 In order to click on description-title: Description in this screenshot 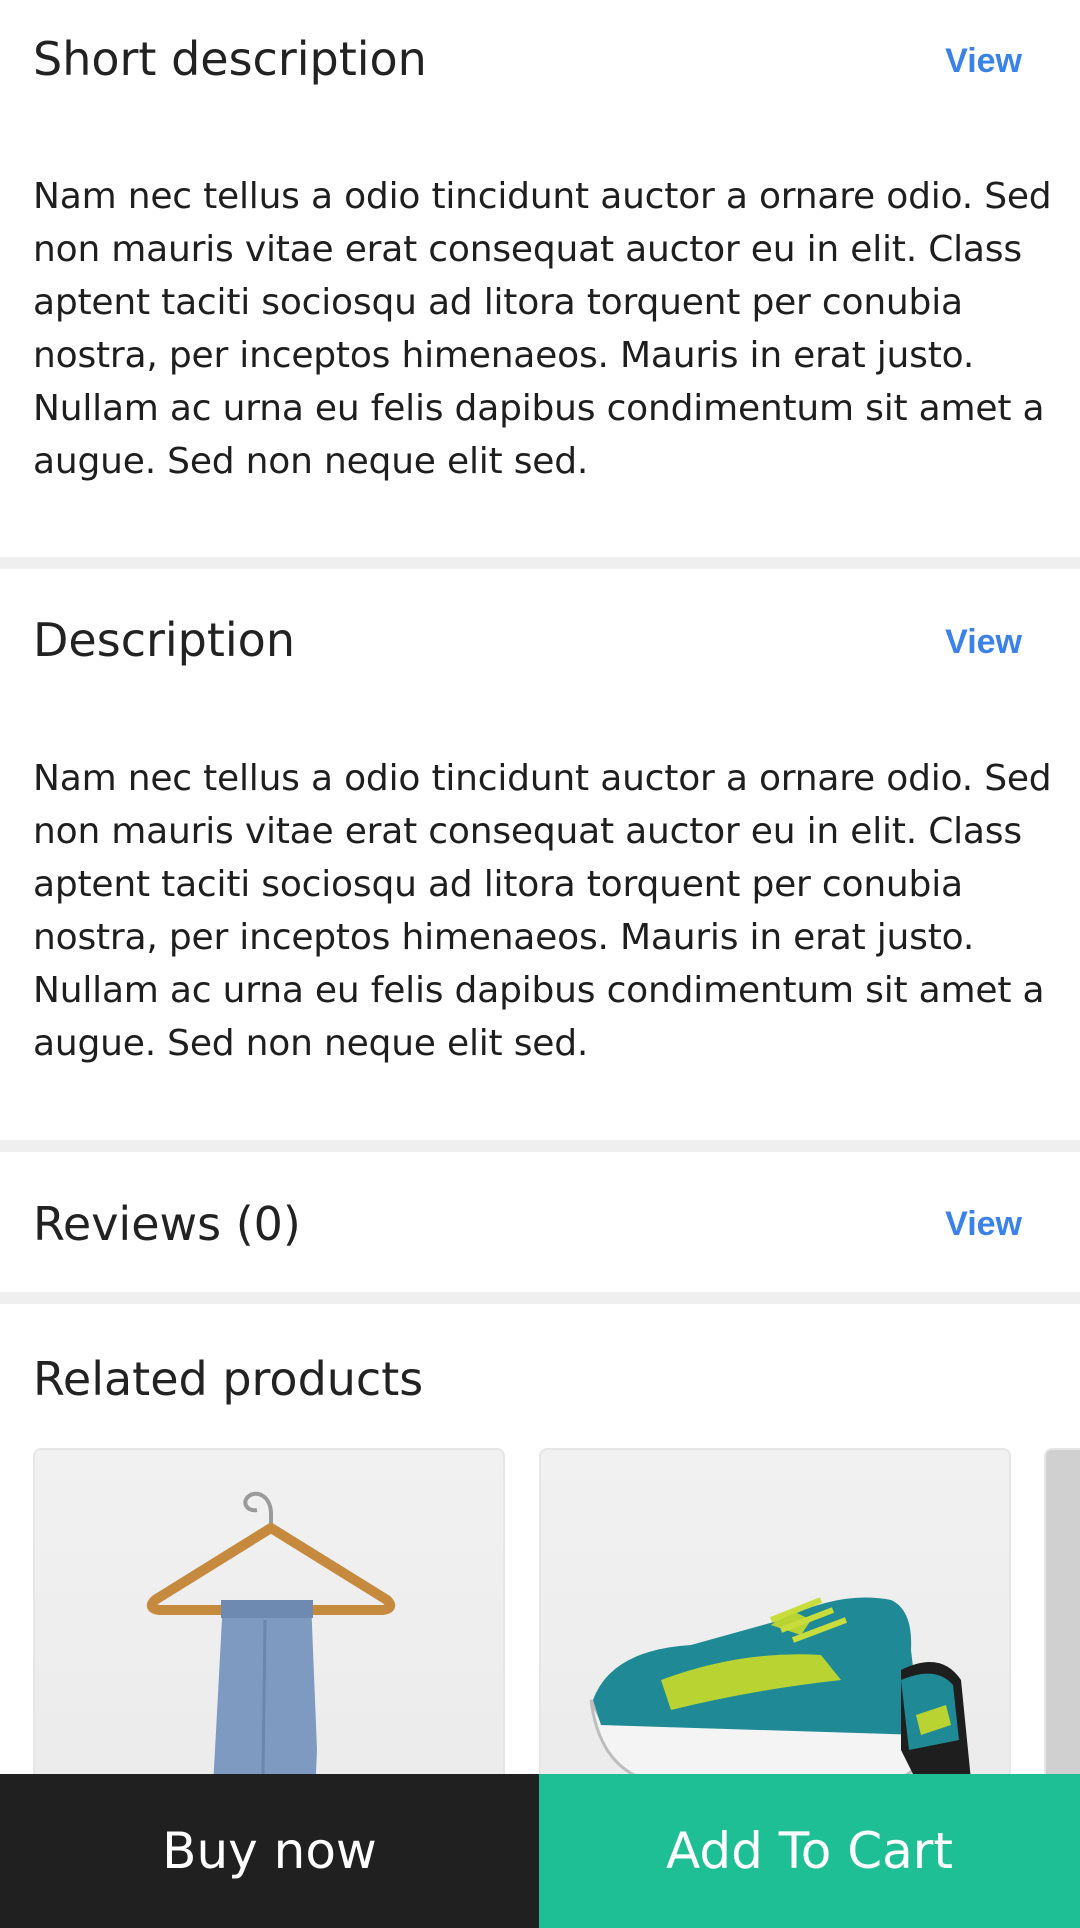, I will do `click(164, 640)`.